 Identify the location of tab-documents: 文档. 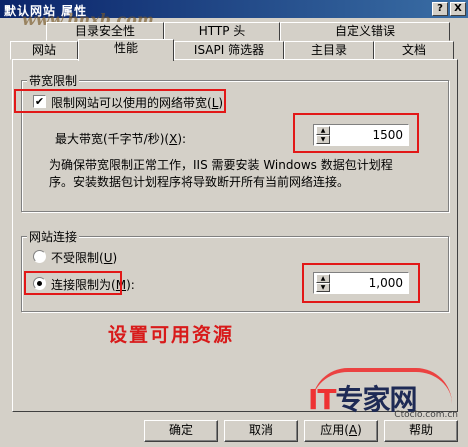
(414, 50).